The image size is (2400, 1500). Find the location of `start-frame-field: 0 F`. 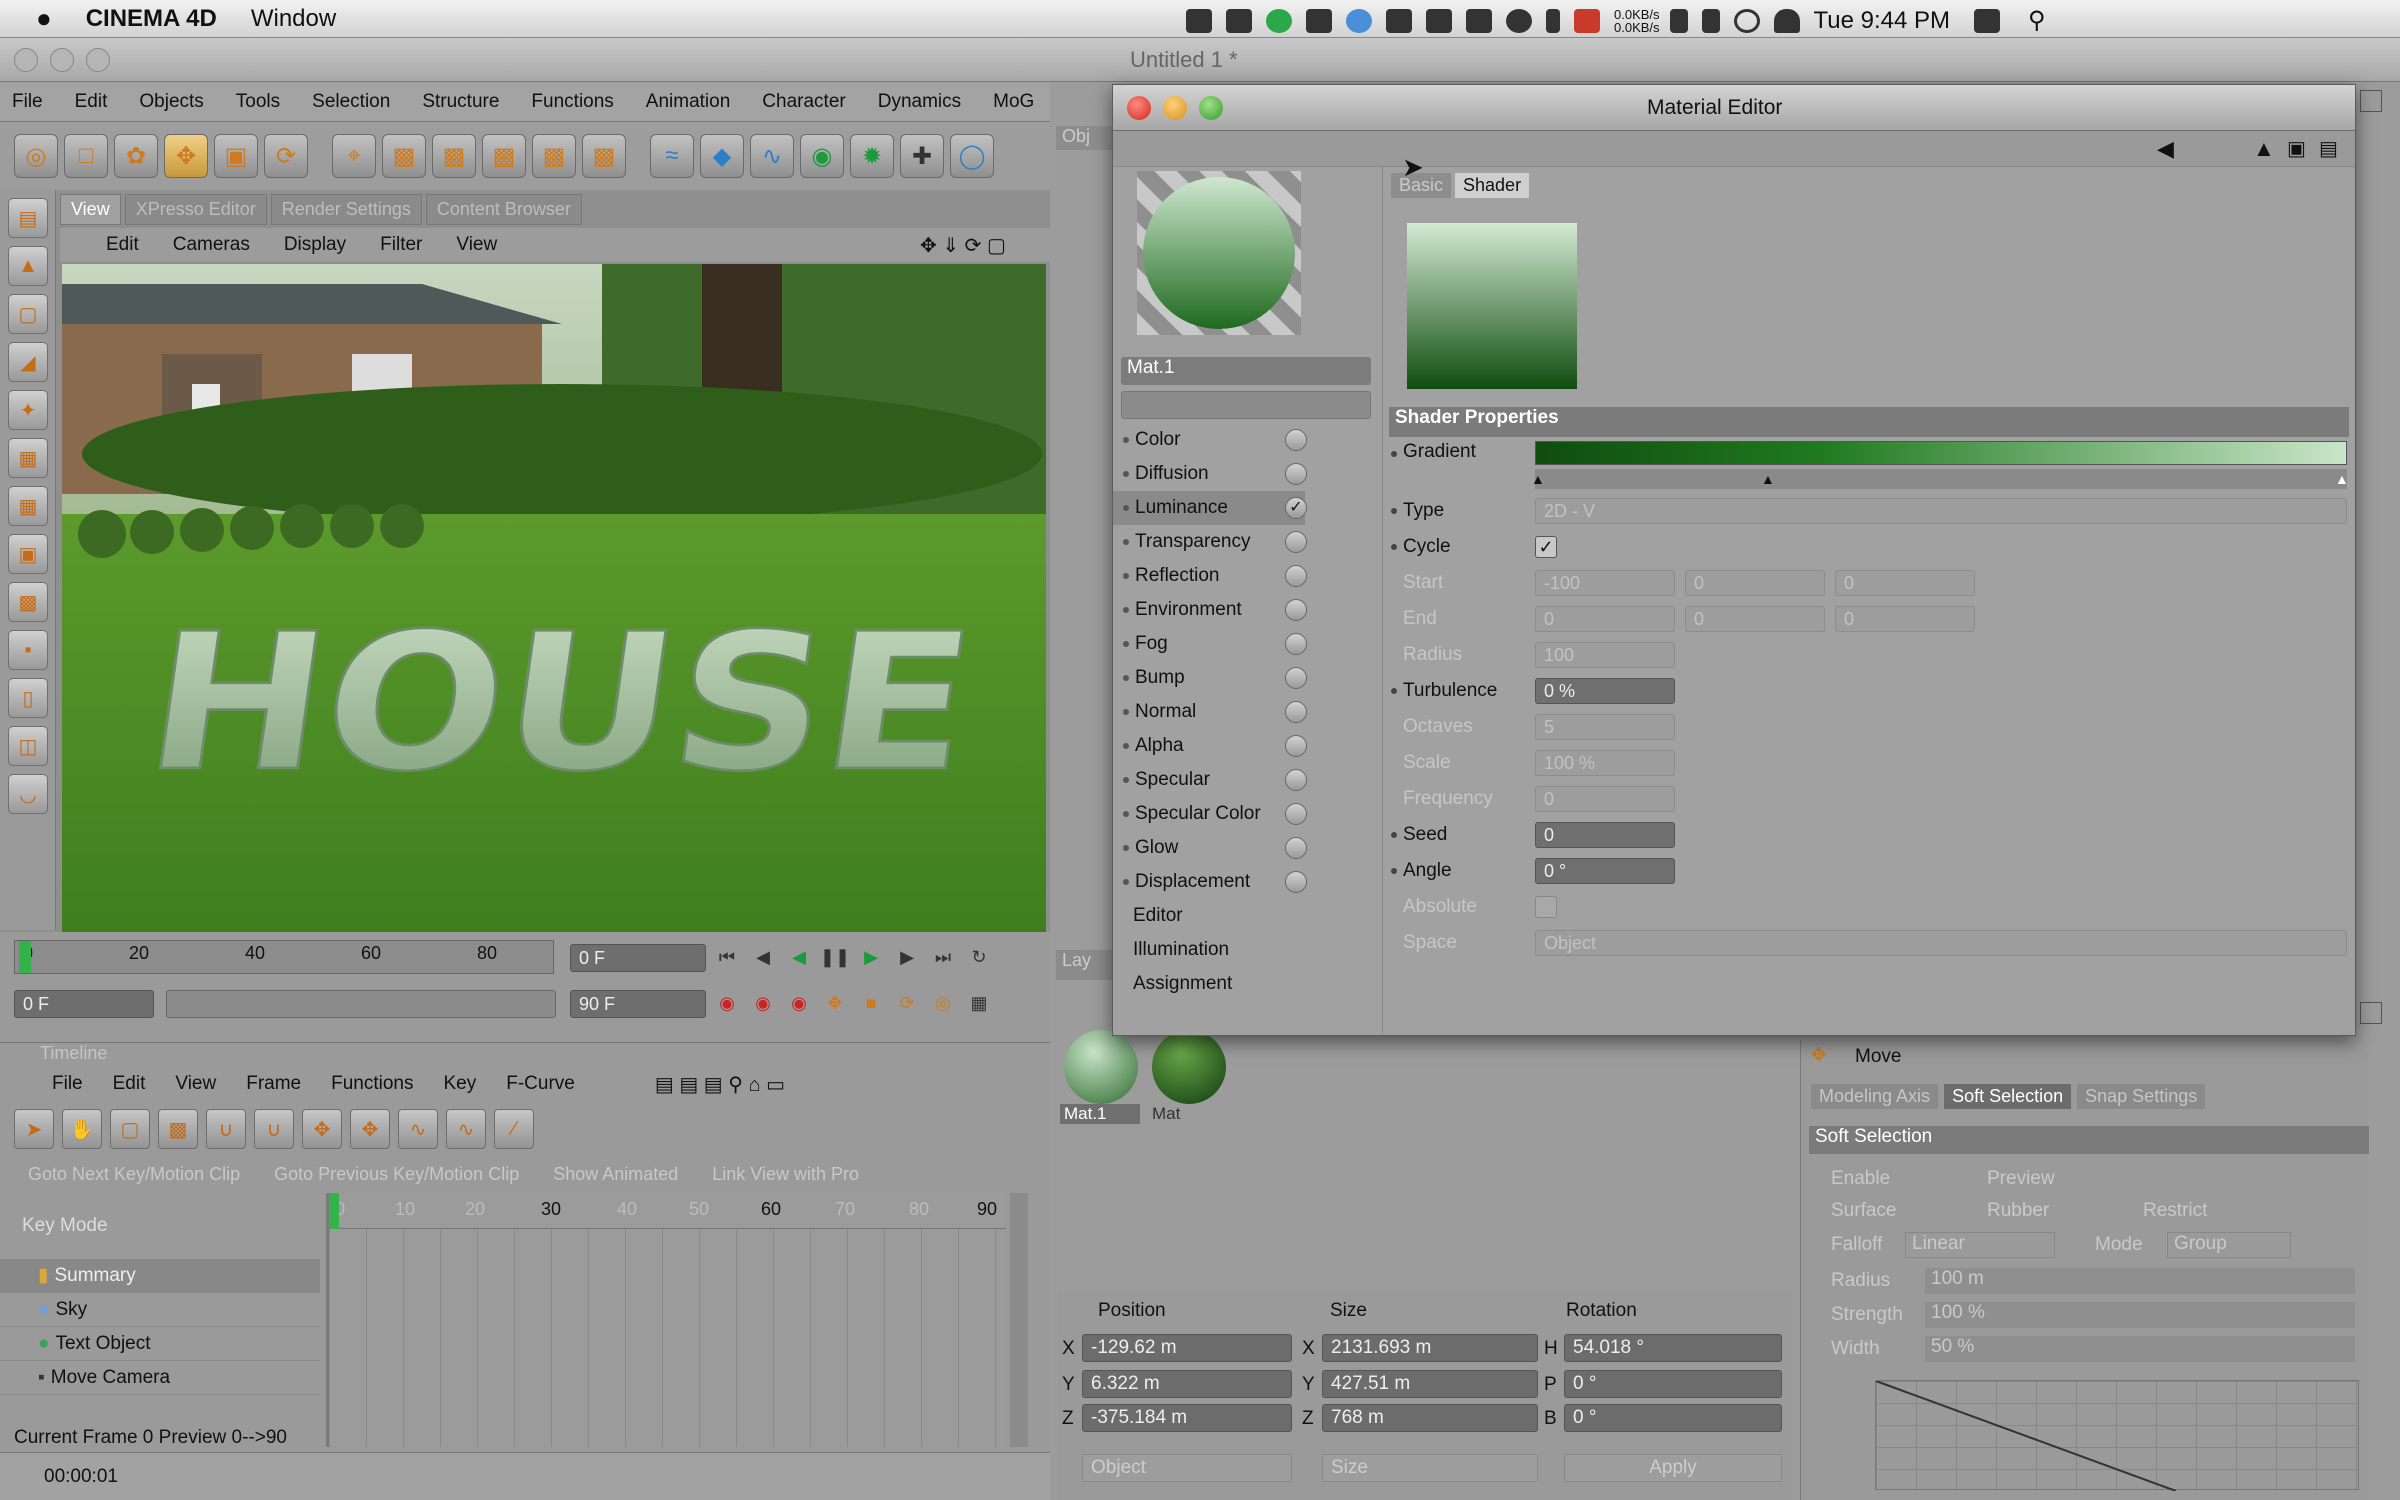

start-frame-field: 0 F is located at coordinates (84, 1004).